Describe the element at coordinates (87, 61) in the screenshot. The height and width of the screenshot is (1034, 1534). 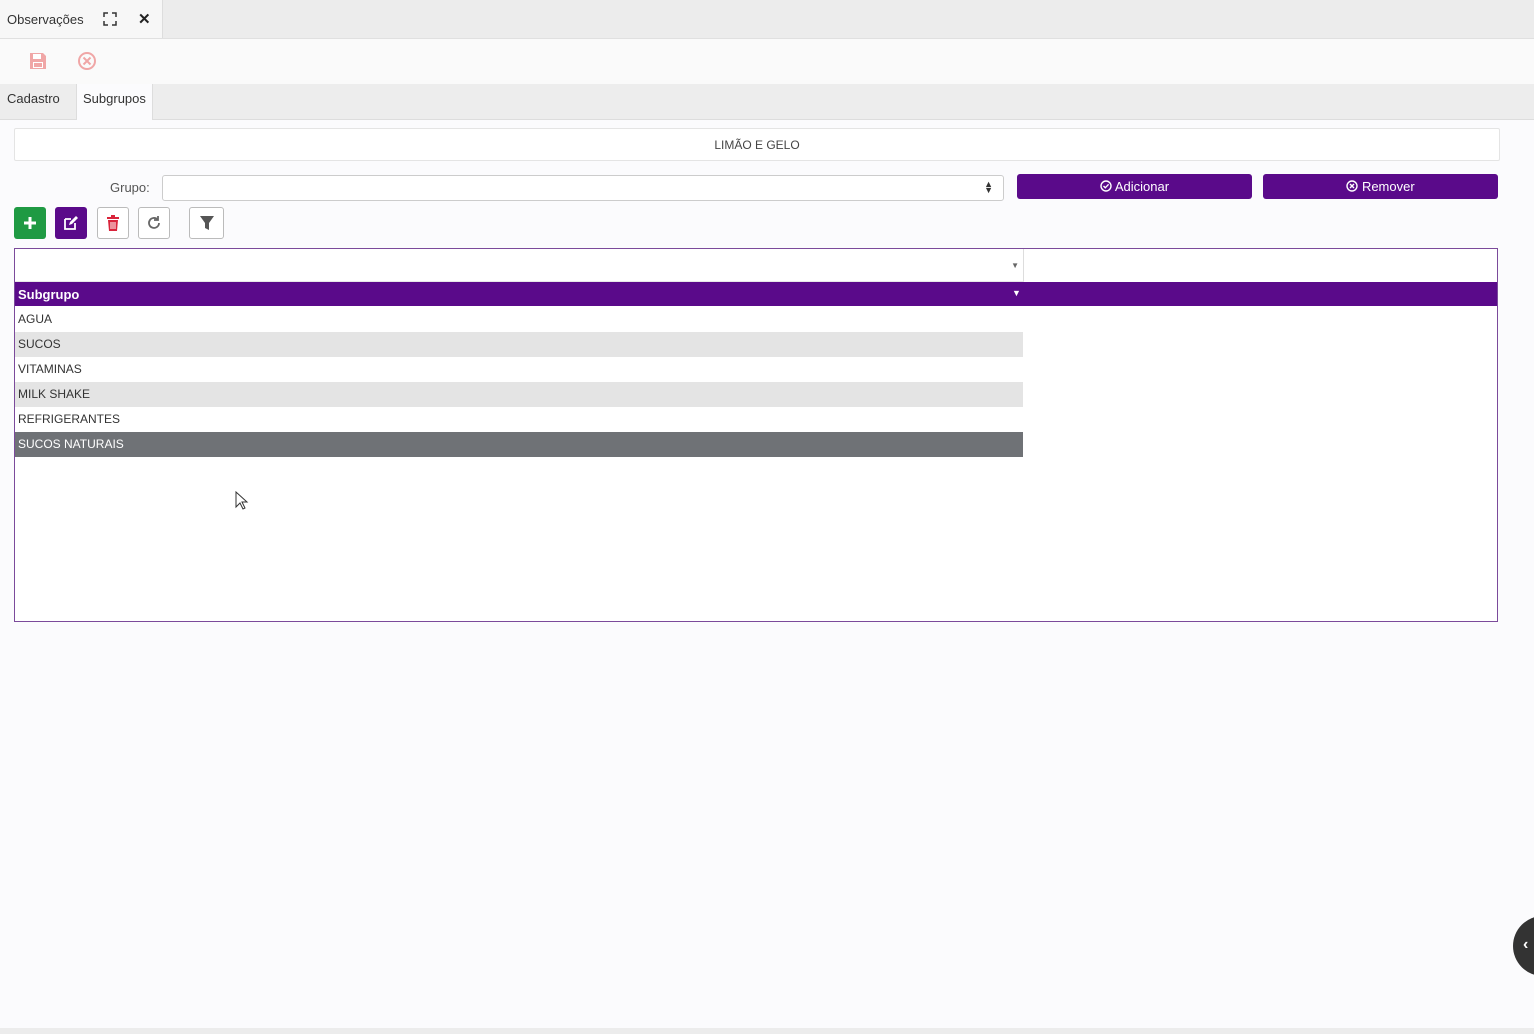
I see `cancel-circle-icon` at that location.